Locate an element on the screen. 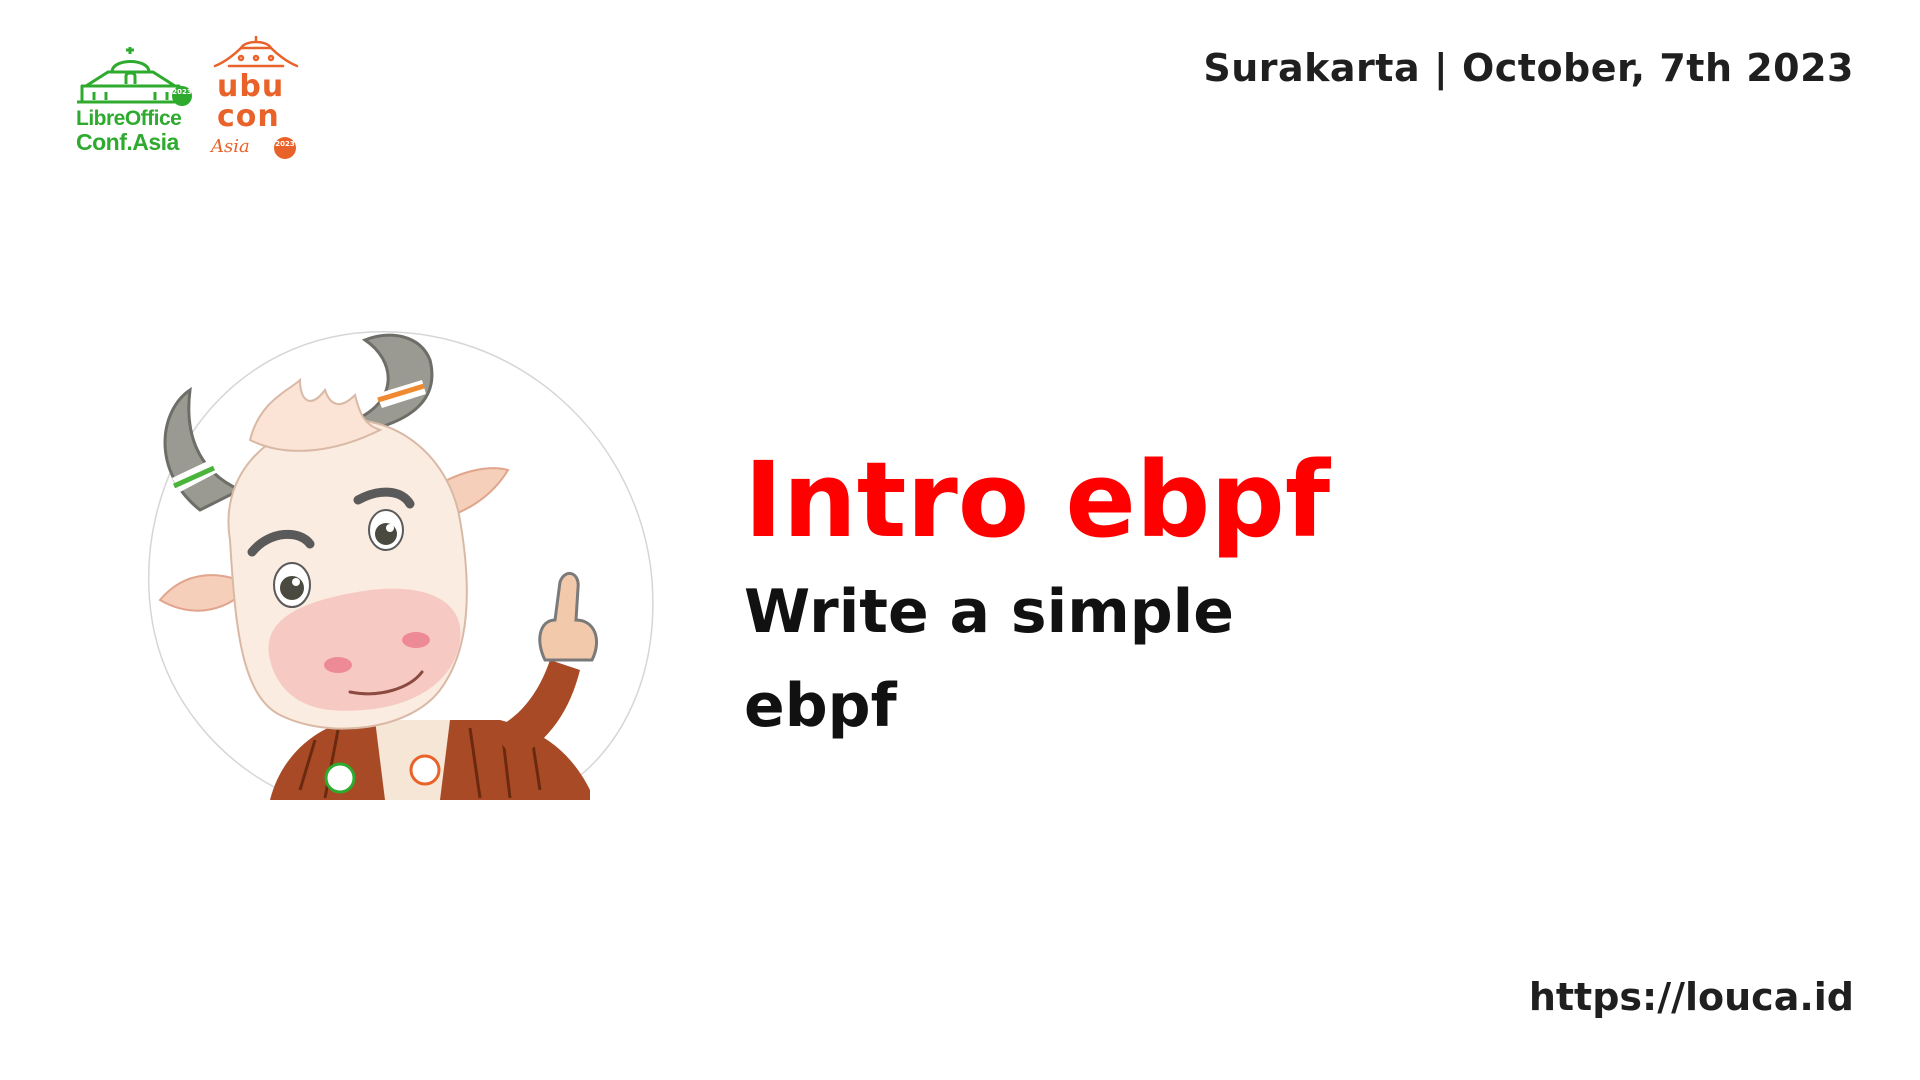  event-location-date: Surakarta | October, 7th 2023 is located at coordinates (1528, 68).